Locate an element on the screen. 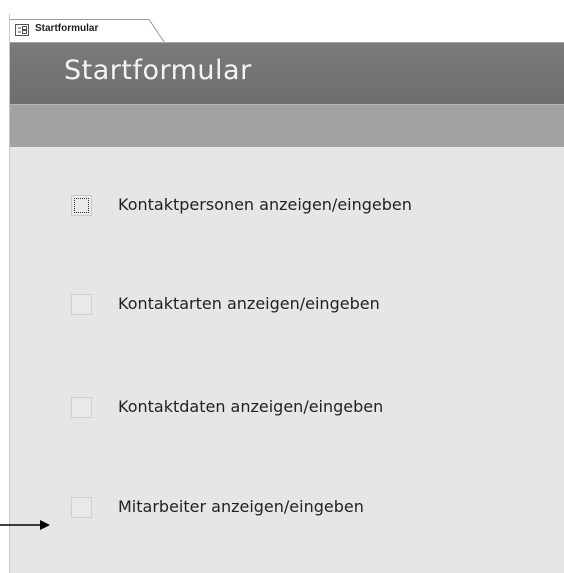  option-label: Mitarbeiter anzeigen/eingeben is located at coordinates (241, 506).